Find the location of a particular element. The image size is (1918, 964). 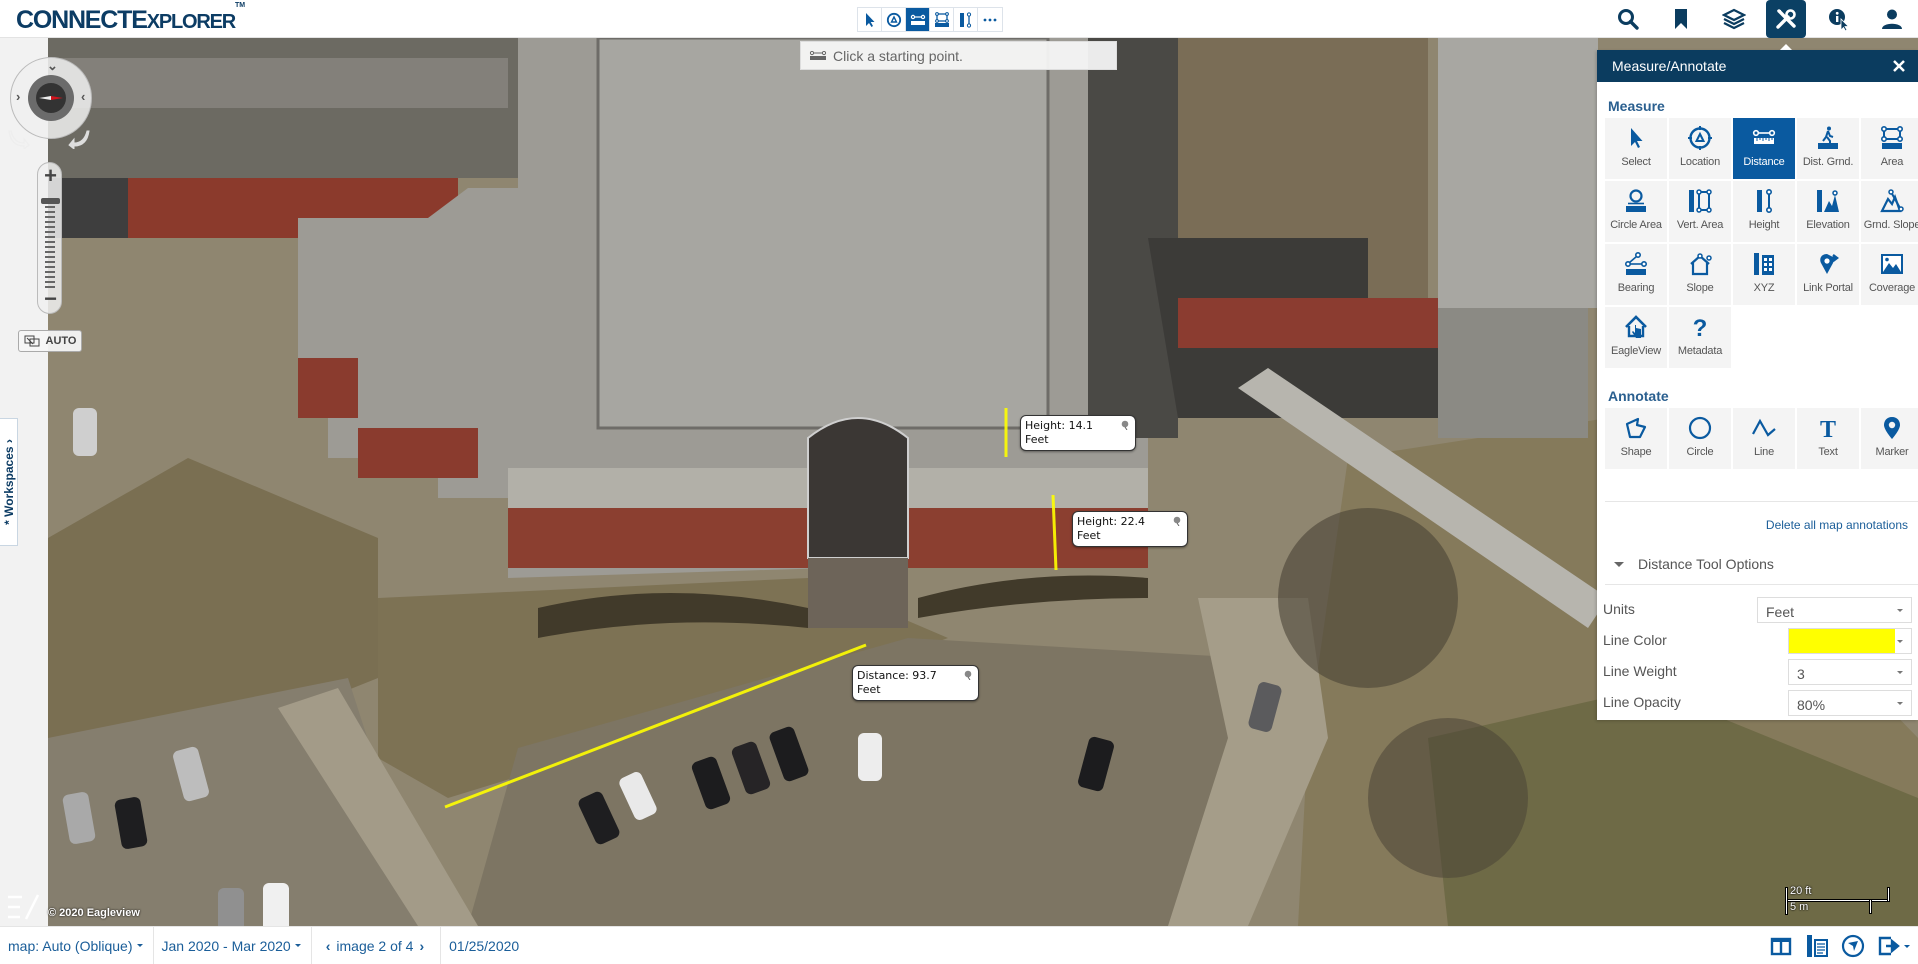

measure-report-icon is located at coordinates (1817, 946).